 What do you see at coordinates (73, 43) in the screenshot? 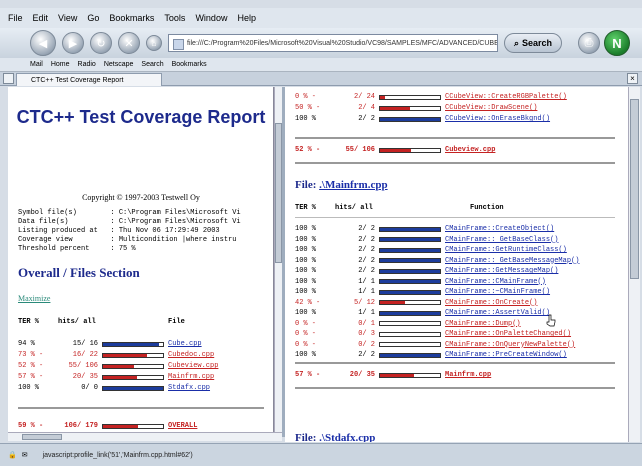
I see `forward-button: ▶` at bounding box center [73, 43].